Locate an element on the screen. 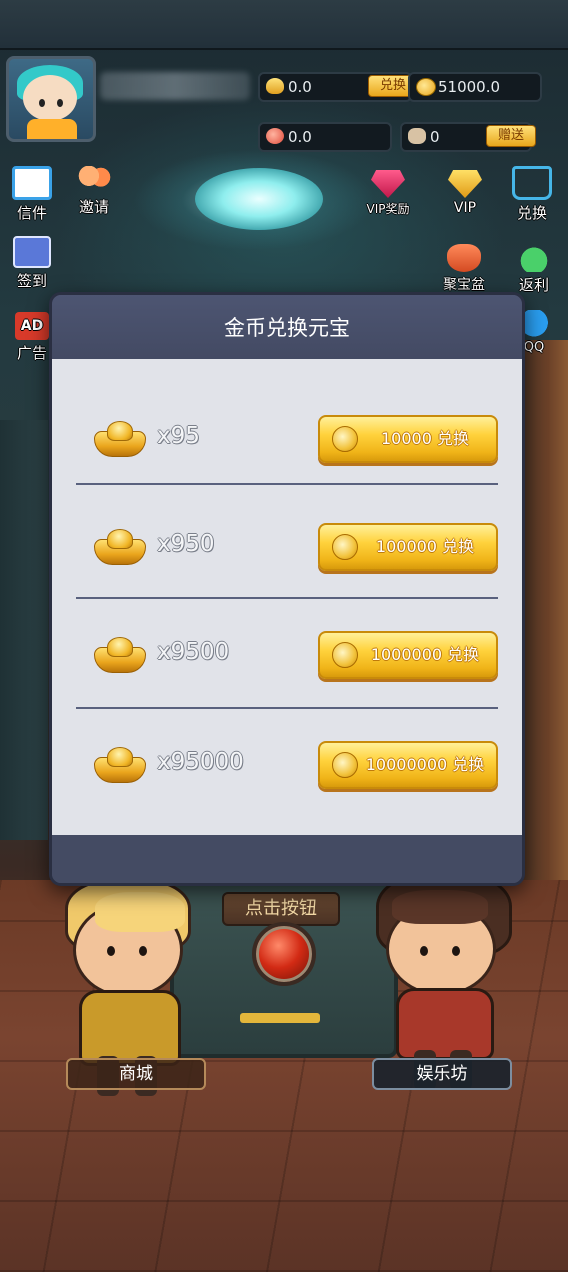 This screenshot has width=568, height=1272. vip-award-label: VIP奖励 is located at coordinates (388, 209).